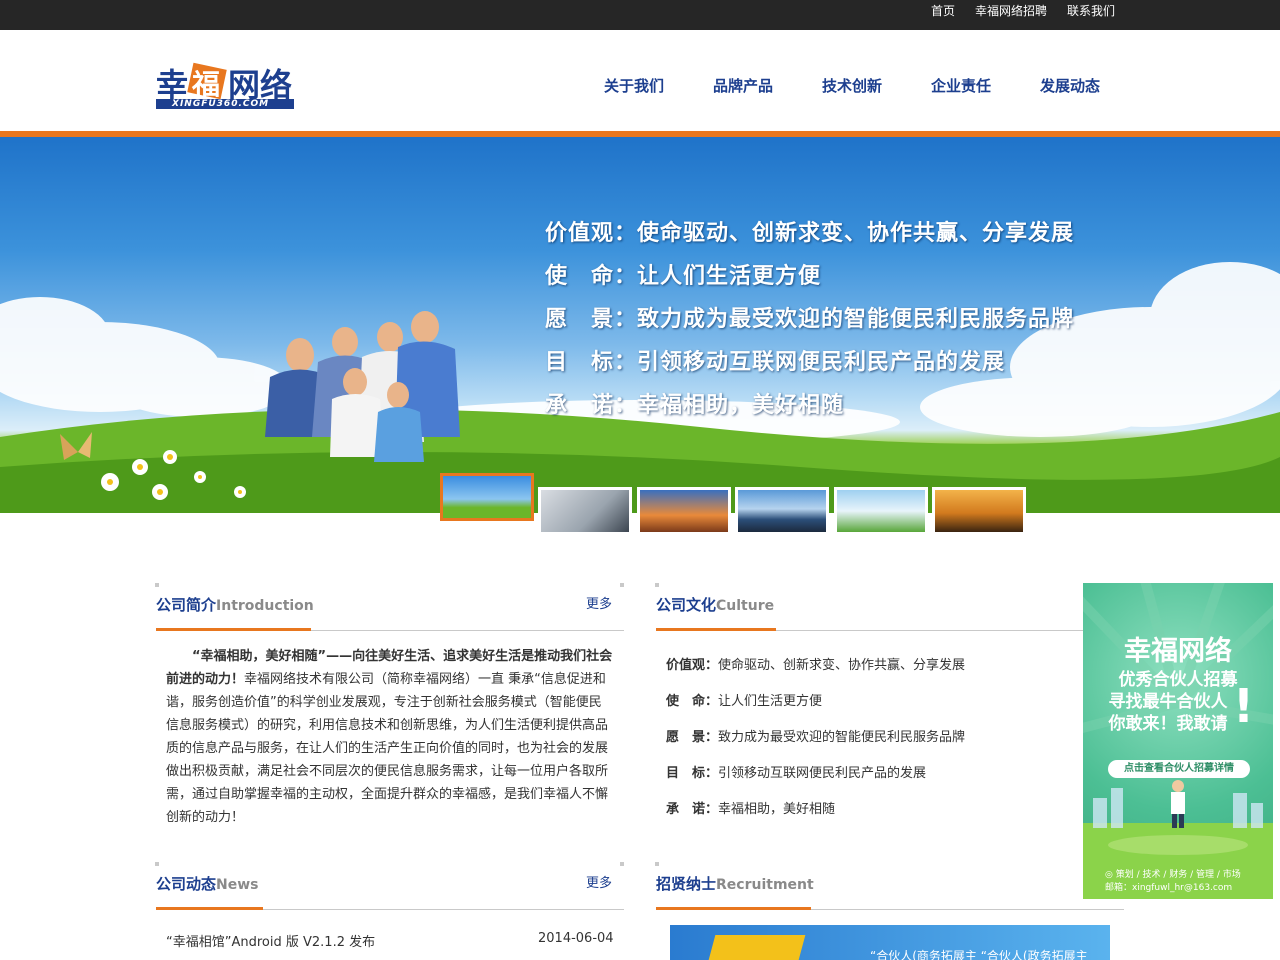 The width and height of the screenshot is (1280, 960). What do you see at coordinates (1178, 651) in the screenshot?
I see `ad-brand: 幸福网络` at bounding box center [1178, 651].